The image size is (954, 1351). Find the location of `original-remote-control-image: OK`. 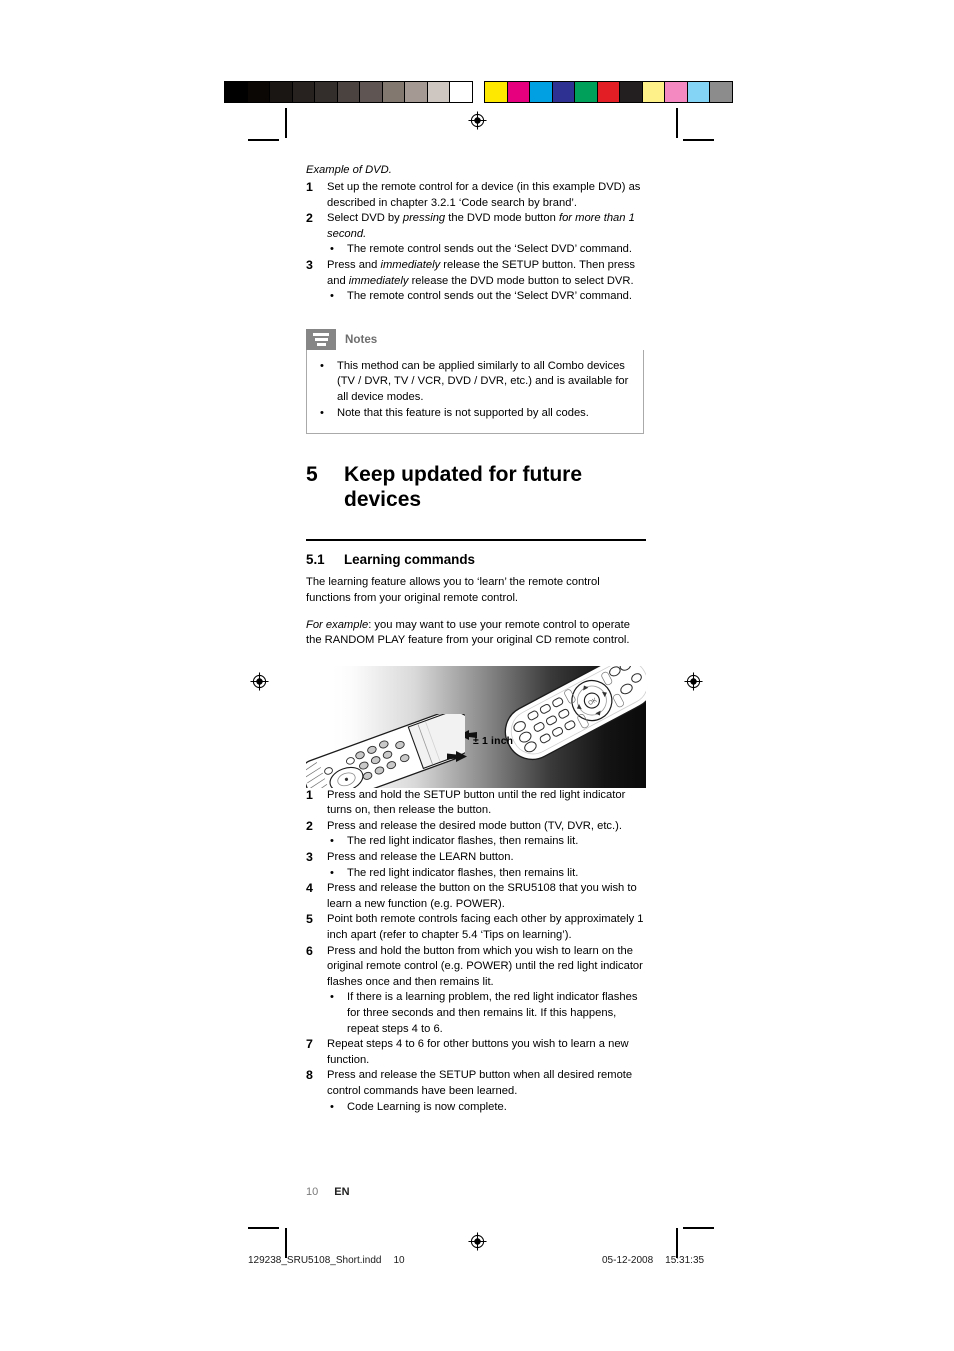

original-remote-control-image: OK is located at coordinates (569, 716).